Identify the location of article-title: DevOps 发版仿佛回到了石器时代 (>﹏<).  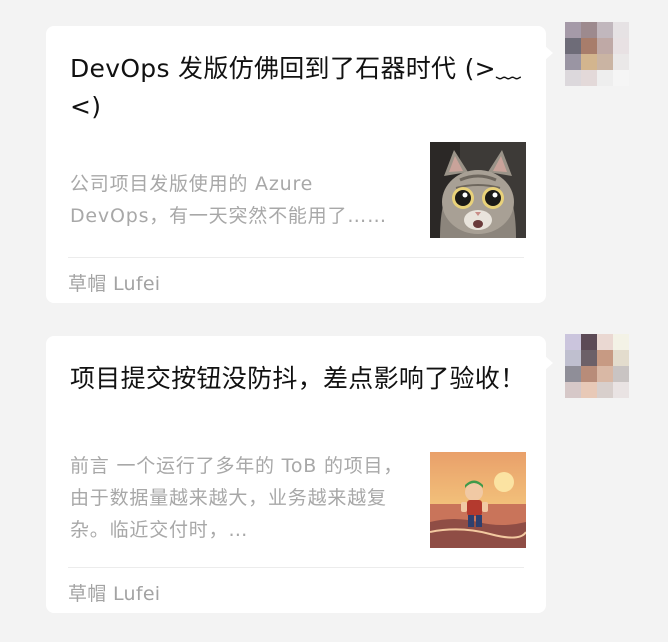
(296, 87).